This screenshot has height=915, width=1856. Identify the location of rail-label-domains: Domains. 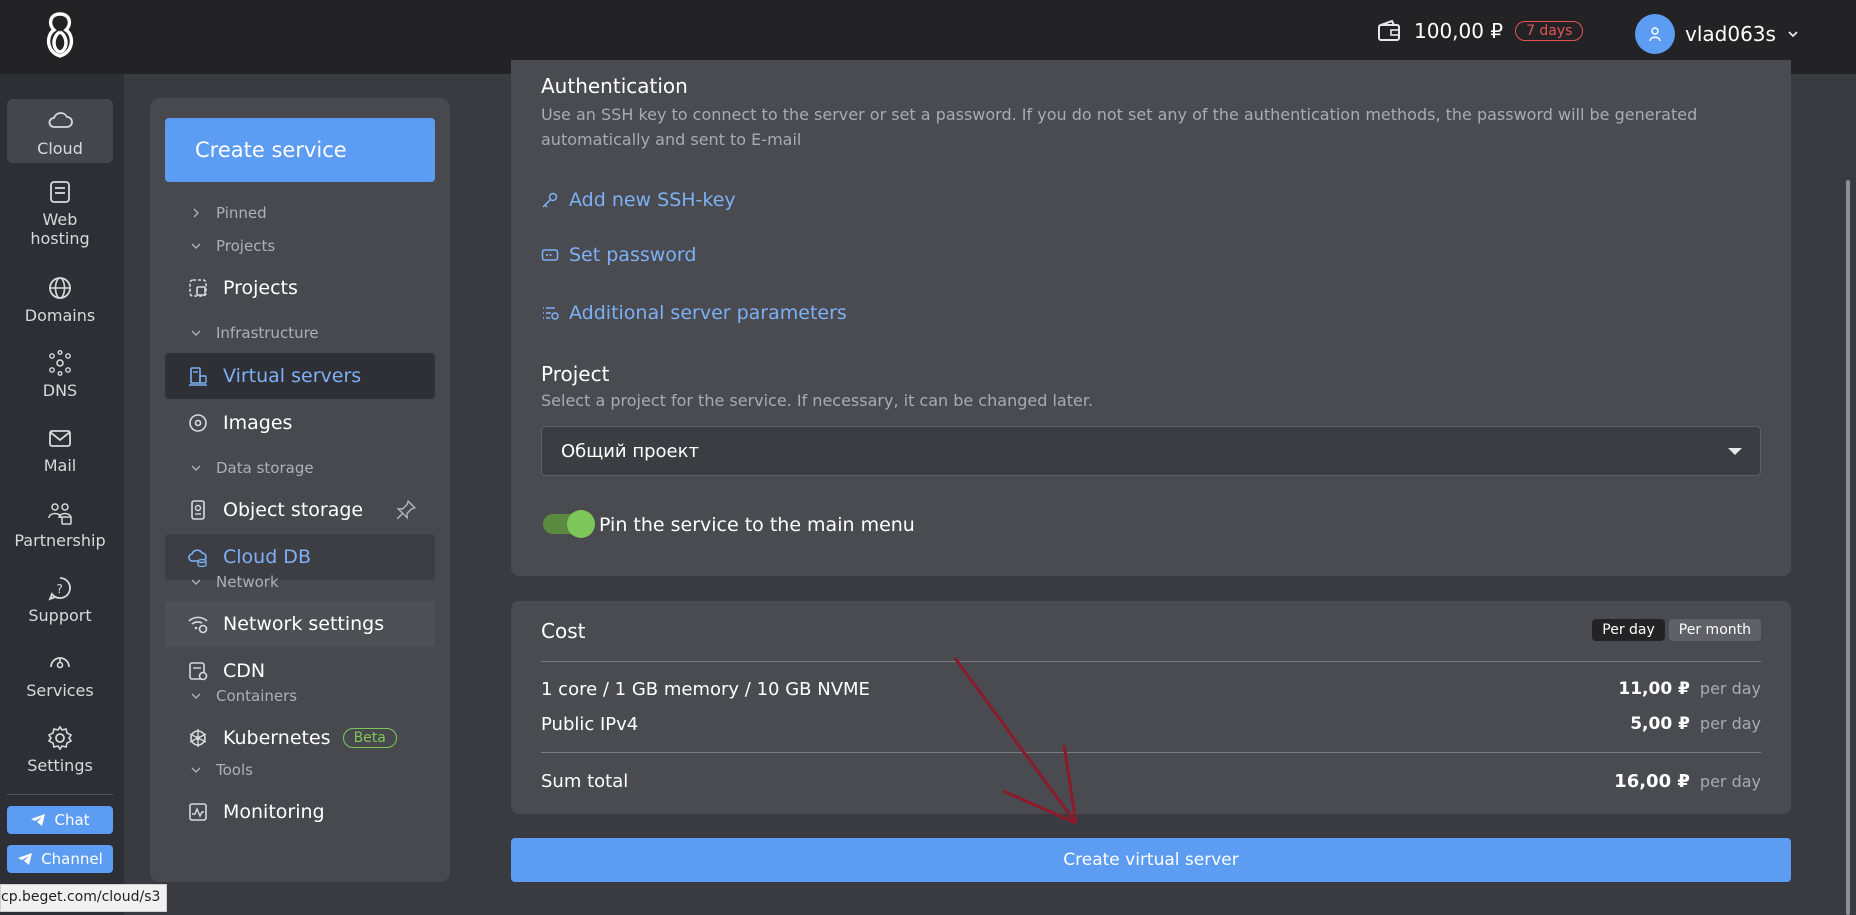
(60, 315).